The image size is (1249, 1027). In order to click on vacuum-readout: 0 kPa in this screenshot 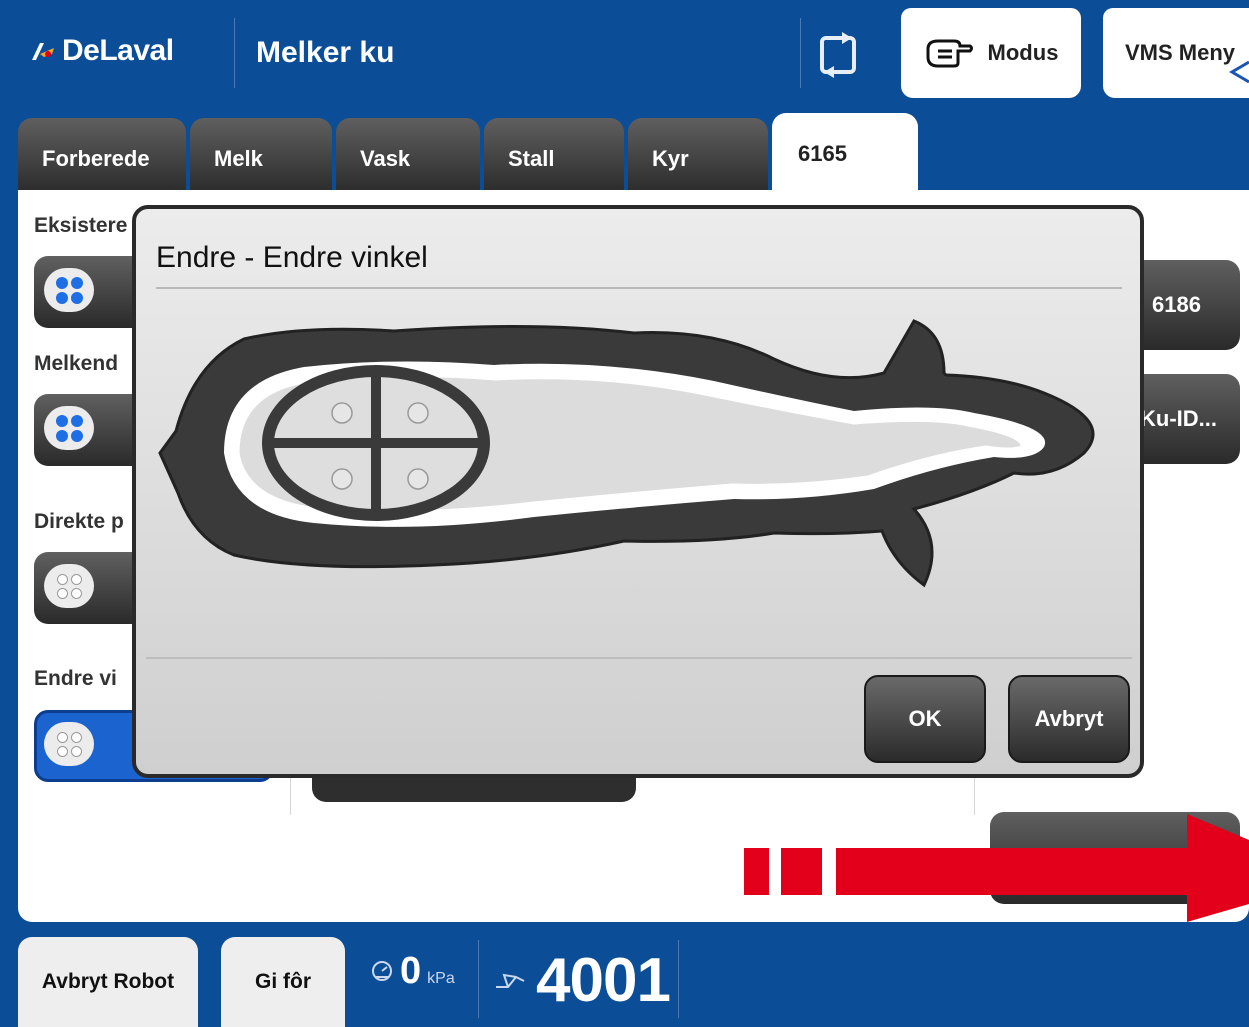, I will do `click(412, 971)`.